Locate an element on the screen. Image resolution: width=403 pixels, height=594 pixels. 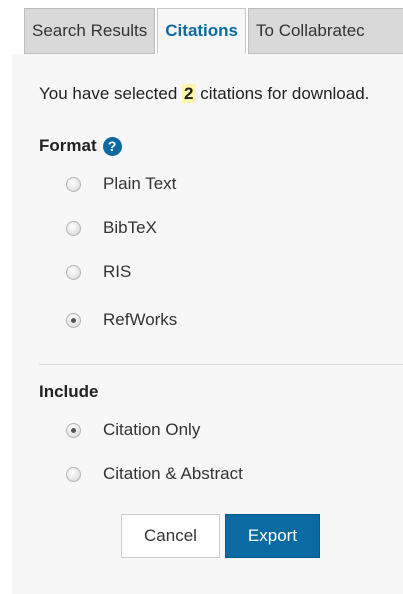
format-section-title: Format ? is located at coordinates (80, 146).